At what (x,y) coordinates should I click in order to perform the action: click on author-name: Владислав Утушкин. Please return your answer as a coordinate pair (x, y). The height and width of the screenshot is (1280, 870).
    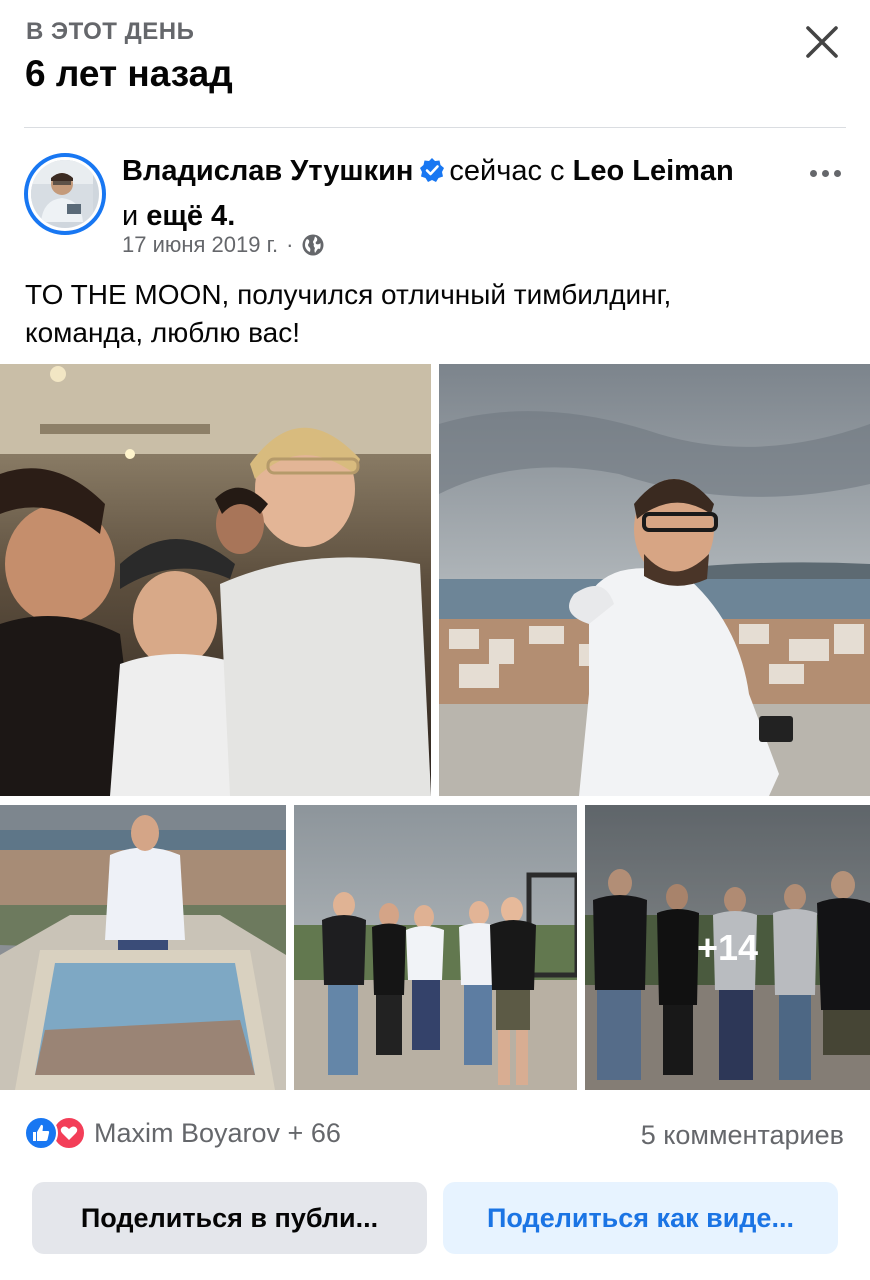
    Looking at the image, I should click on (267, 171).